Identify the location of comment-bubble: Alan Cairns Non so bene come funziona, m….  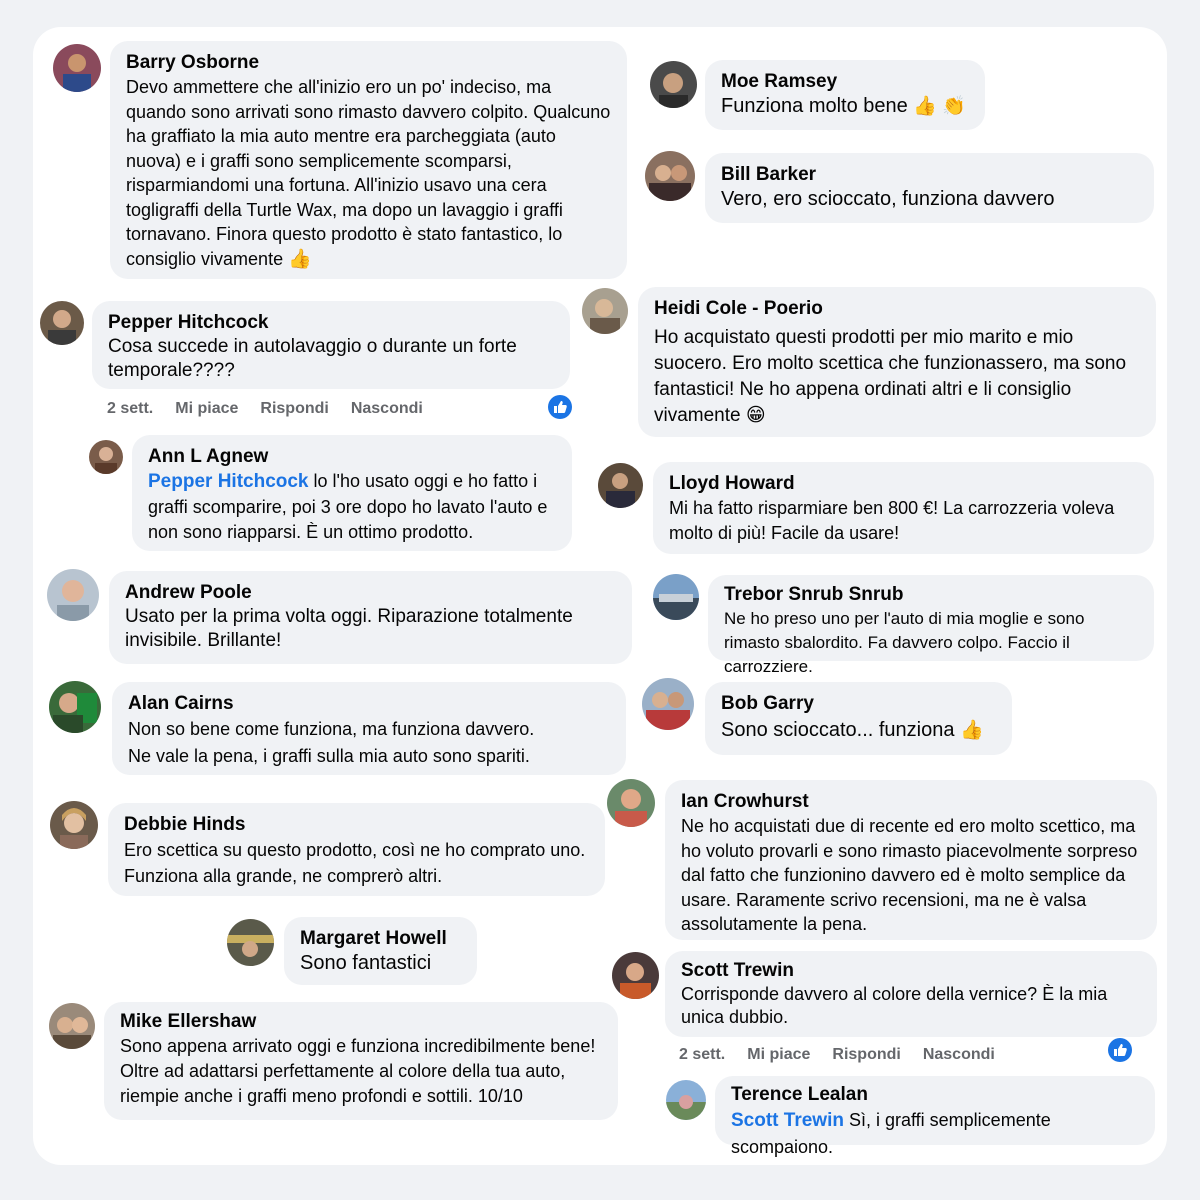
(369, 728).